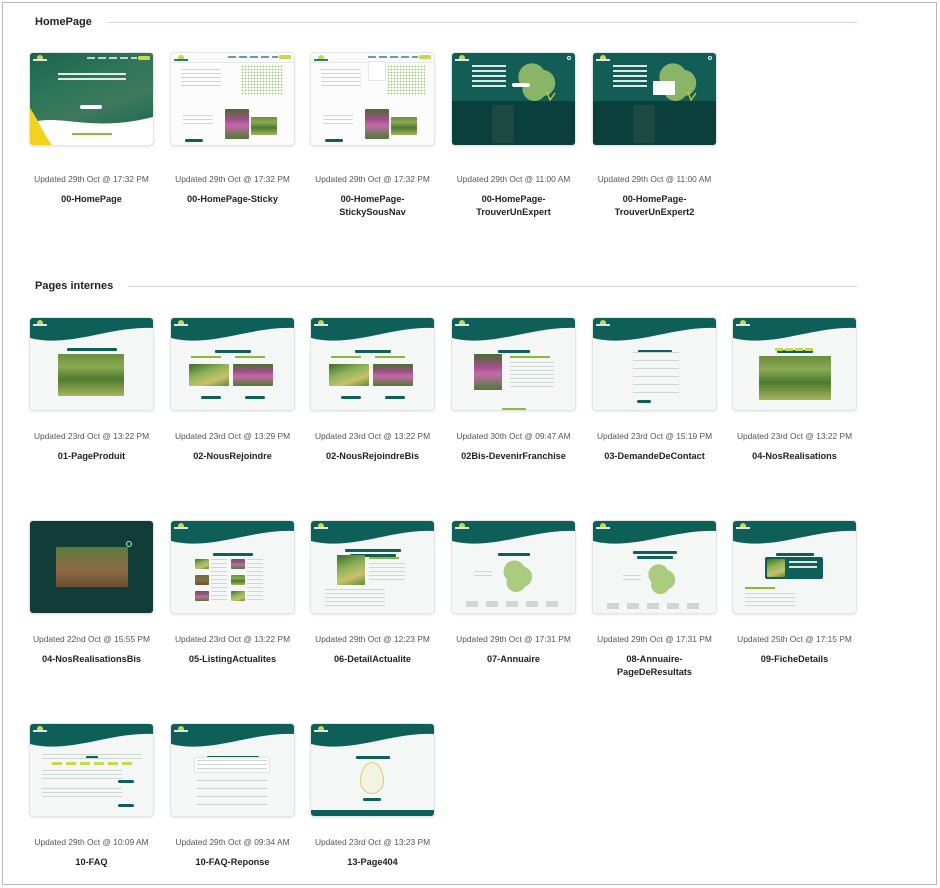  What do you see at coordinates (513, 659) in the screenshot?
I see `artboard-title: 07-Annuaire` at bounding box center [513, 659].